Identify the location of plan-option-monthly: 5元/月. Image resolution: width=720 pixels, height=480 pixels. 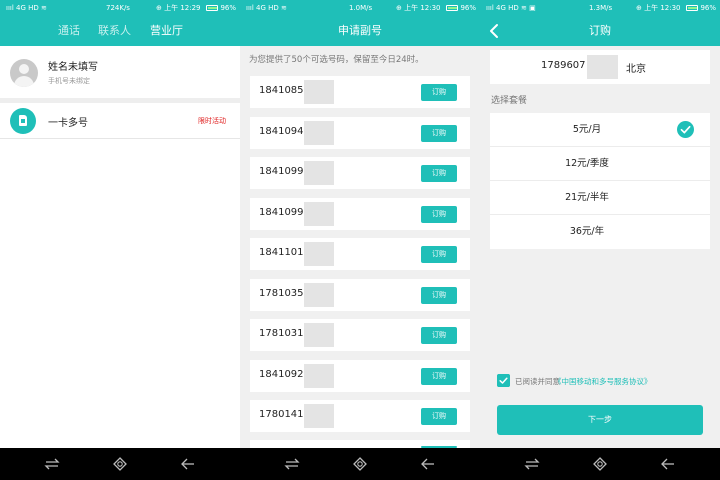
(600, 130).